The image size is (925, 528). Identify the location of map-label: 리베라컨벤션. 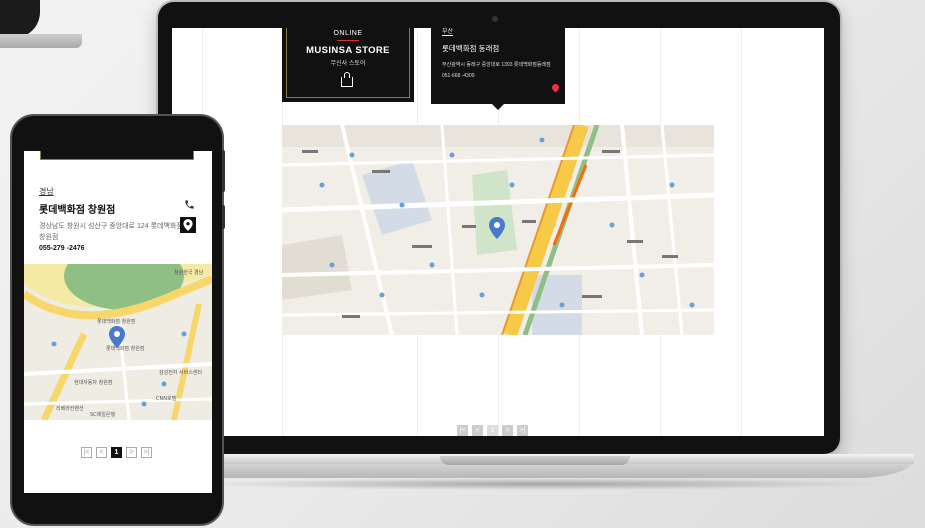
(70, 408).